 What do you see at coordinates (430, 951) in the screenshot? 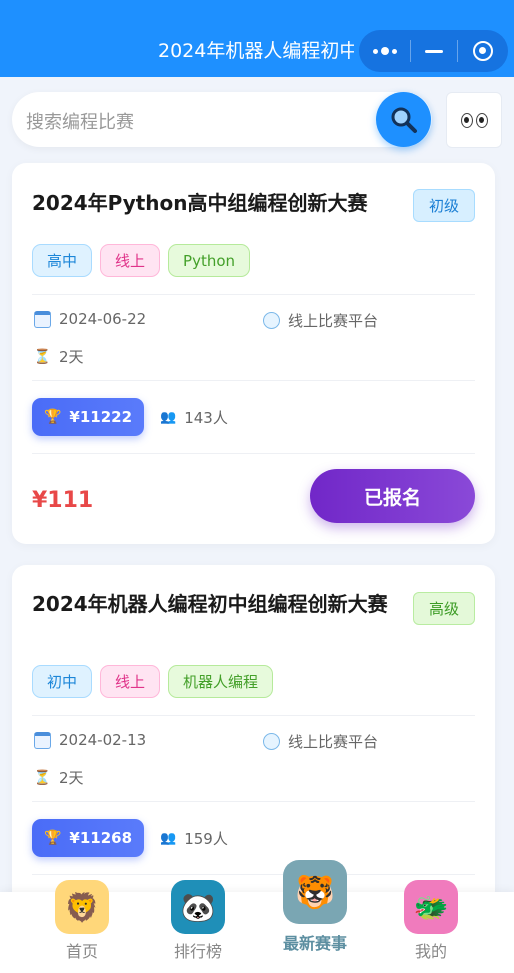
I see `tab-label: 我的` at bounding box center [430, 951].